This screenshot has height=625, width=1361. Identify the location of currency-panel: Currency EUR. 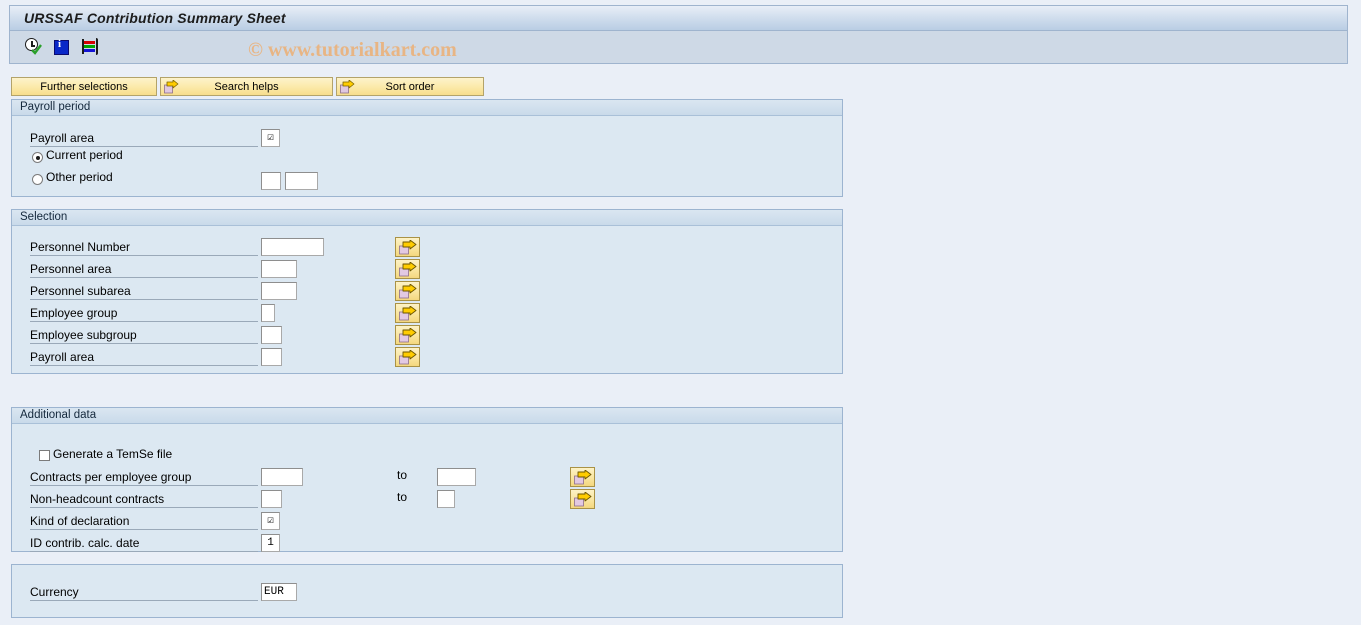
(427, 591).